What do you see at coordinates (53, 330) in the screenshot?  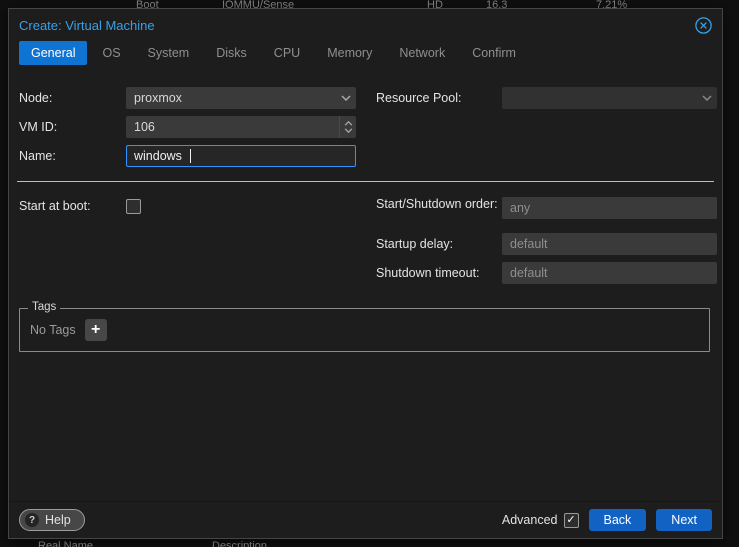 I see `no-tags-text: No Tags` at bounding box center [53, 330].